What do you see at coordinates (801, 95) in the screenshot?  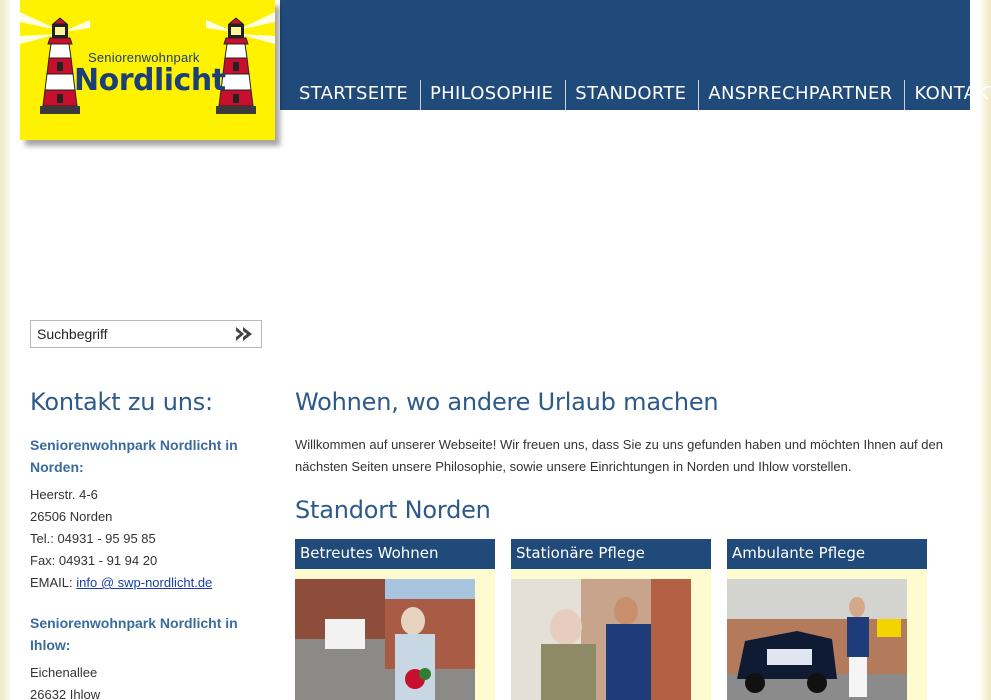 I see `nav-item-ansprechpartner: ANSPRECHPARTNER` at bounding box center [801, 95].